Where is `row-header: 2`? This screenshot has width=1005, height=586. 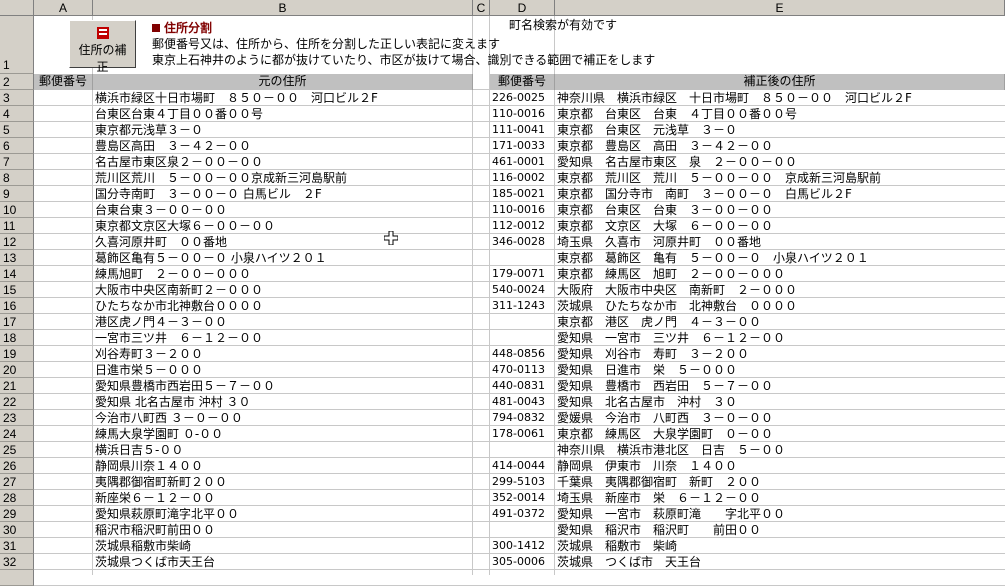
row-header: 2 is located at coordinates (17, 82).